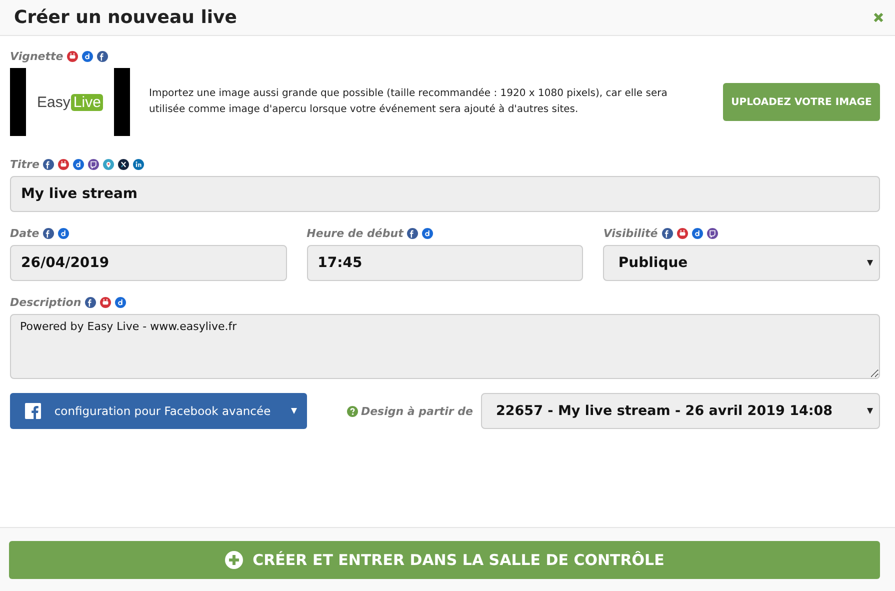  I want to click on design-select: 22657 - My live stream - 26 avril 2019 14:08, so click(680, 411).